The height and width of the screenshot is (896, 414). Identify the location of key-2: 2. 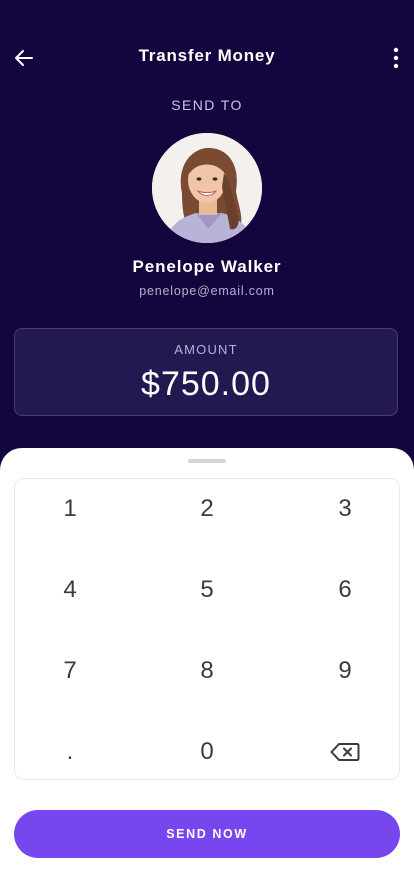
(207, 509).